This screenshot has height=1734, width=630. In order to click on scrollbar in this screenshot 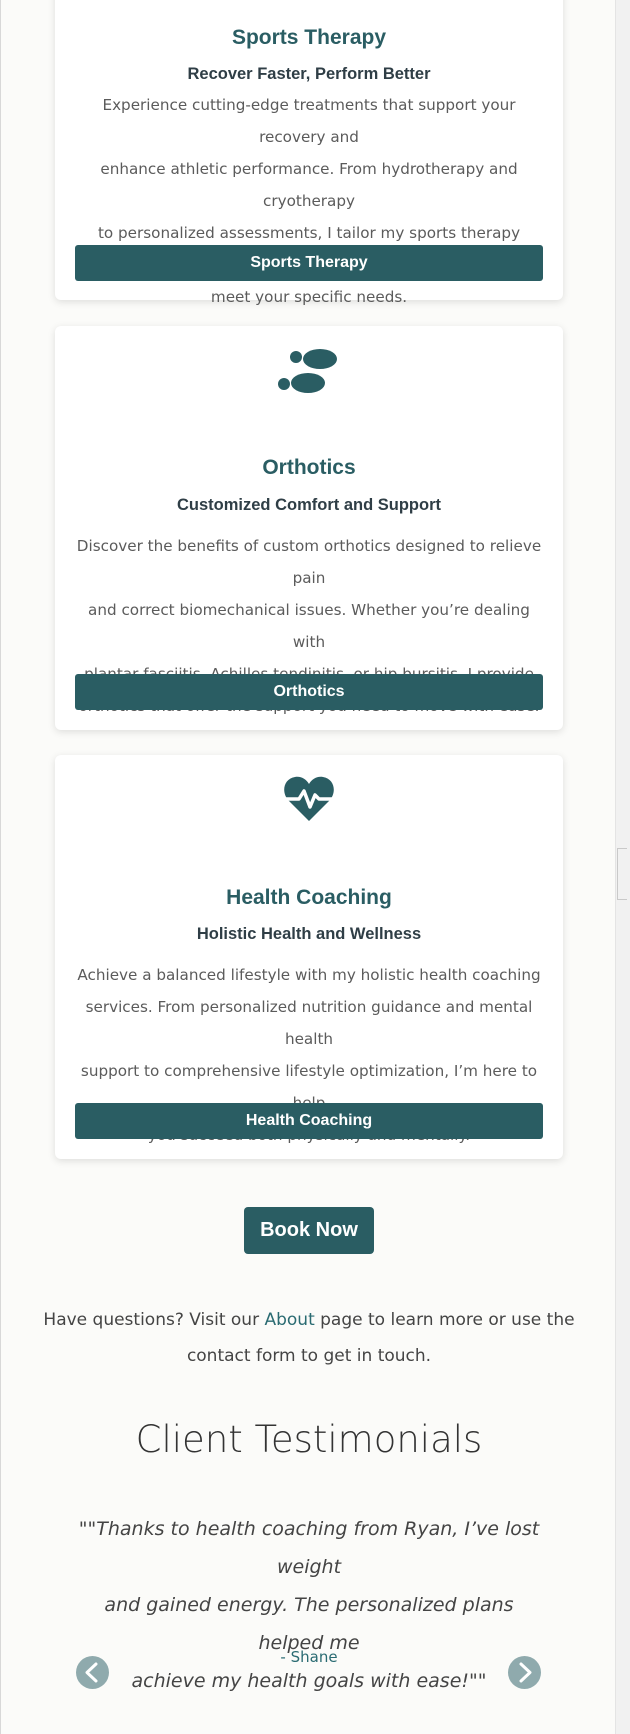, I will do `click(622, 867)`.